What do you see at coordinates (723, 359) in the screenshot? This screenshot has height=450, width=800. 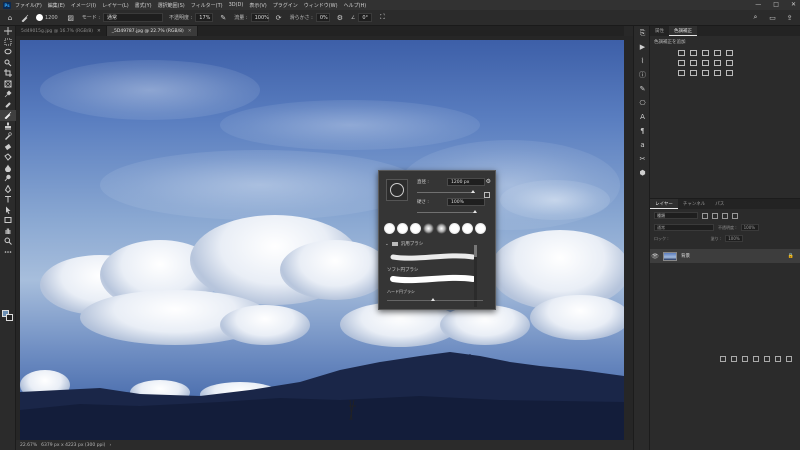 I see `link-icon` at bounding box center [723, 359].